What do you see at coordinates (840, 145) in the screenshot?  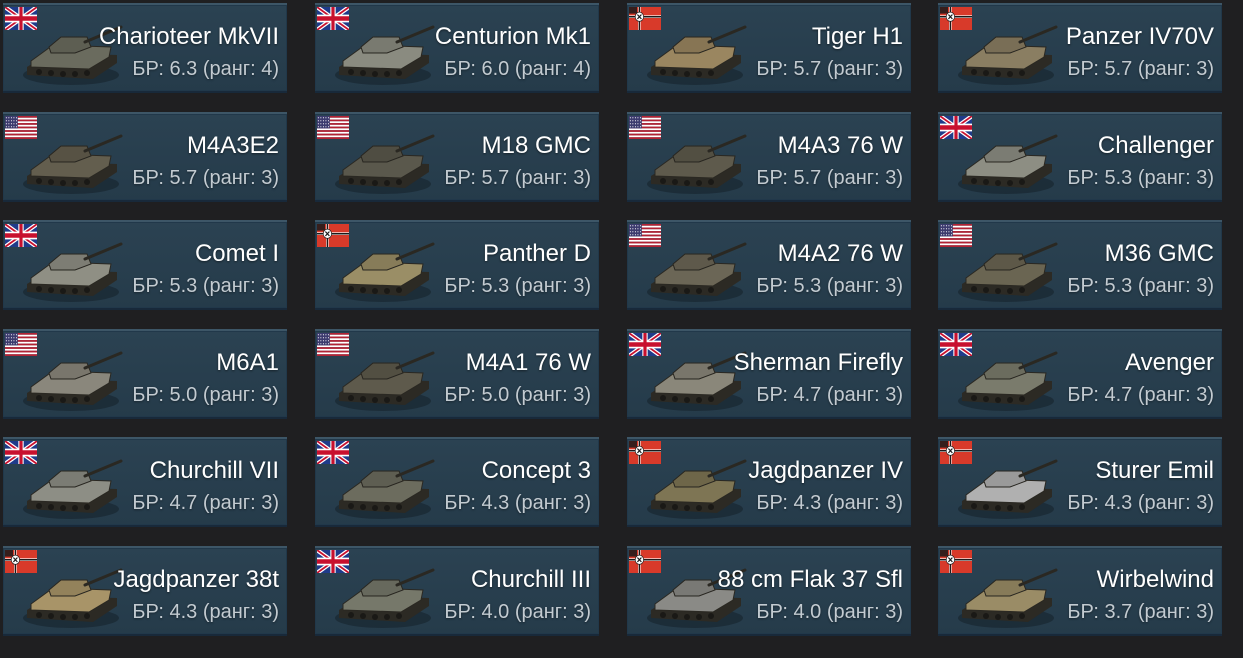 I see `vehicle-name: M4A3 76 W` at bounding box center [840, 145].